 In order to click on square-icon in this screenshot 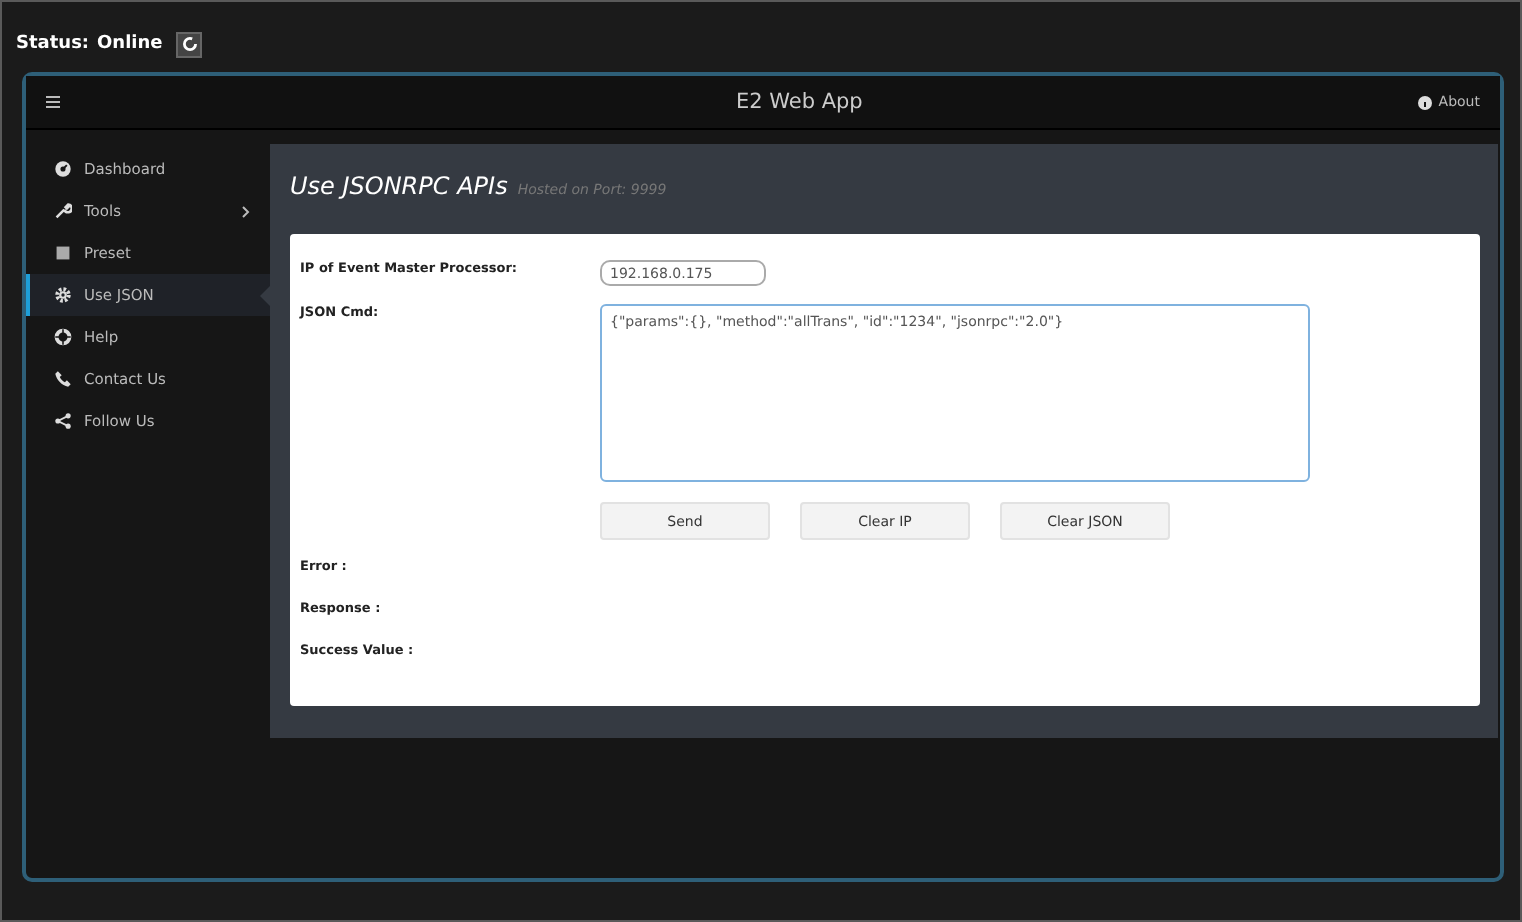, I will do `click(63, 253)`.